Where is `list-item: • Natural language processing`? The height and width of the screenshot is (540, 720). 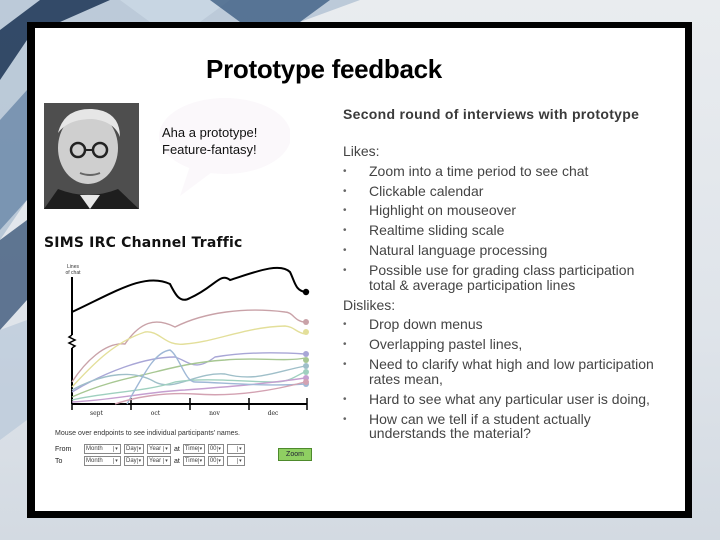 list-item: • Natural language processing is located at coordinates (513, 251).